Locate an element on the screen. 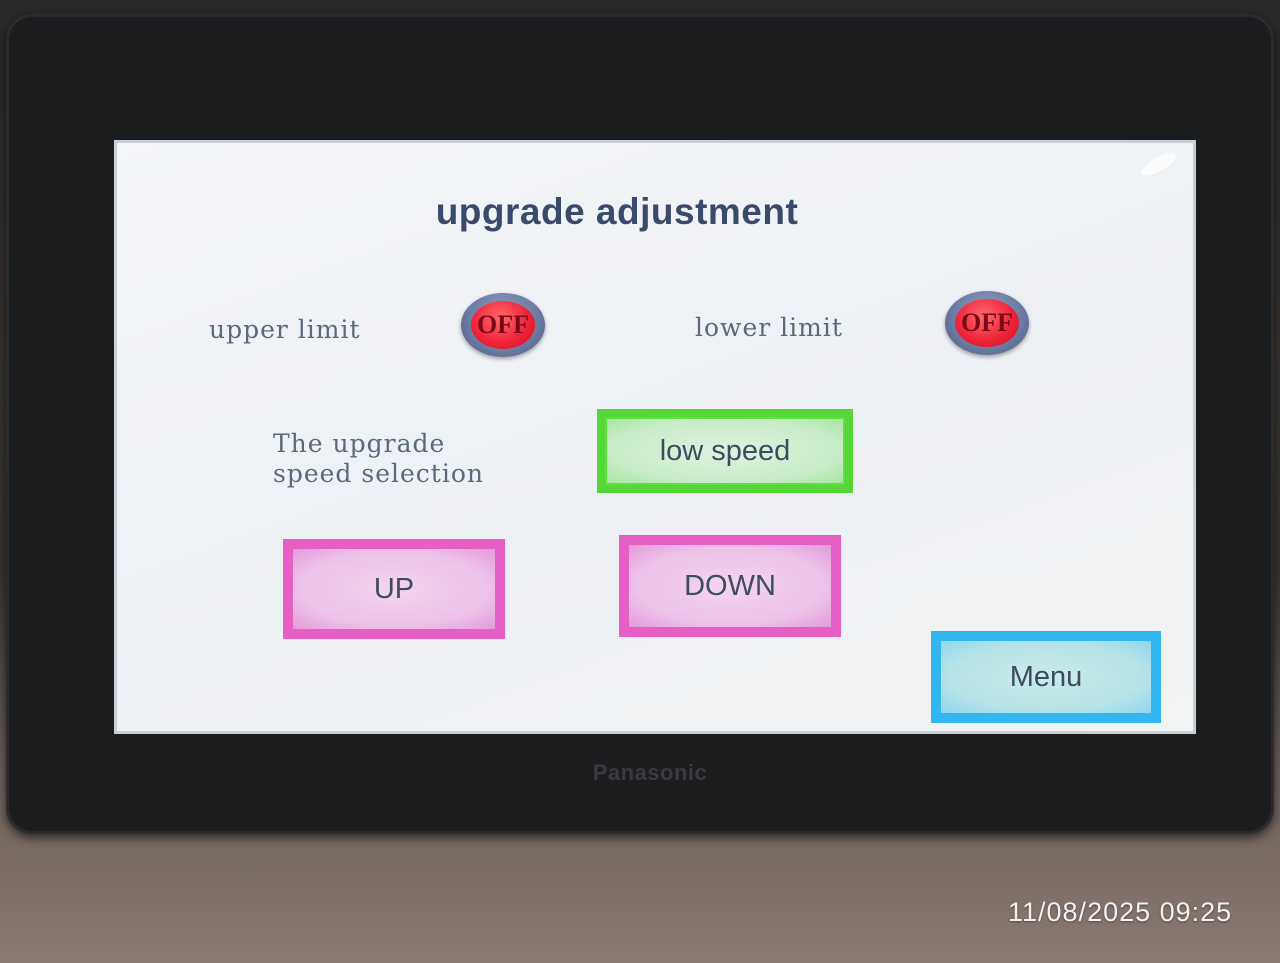  menu-button: Menu is located at coordinates (1046, 677).